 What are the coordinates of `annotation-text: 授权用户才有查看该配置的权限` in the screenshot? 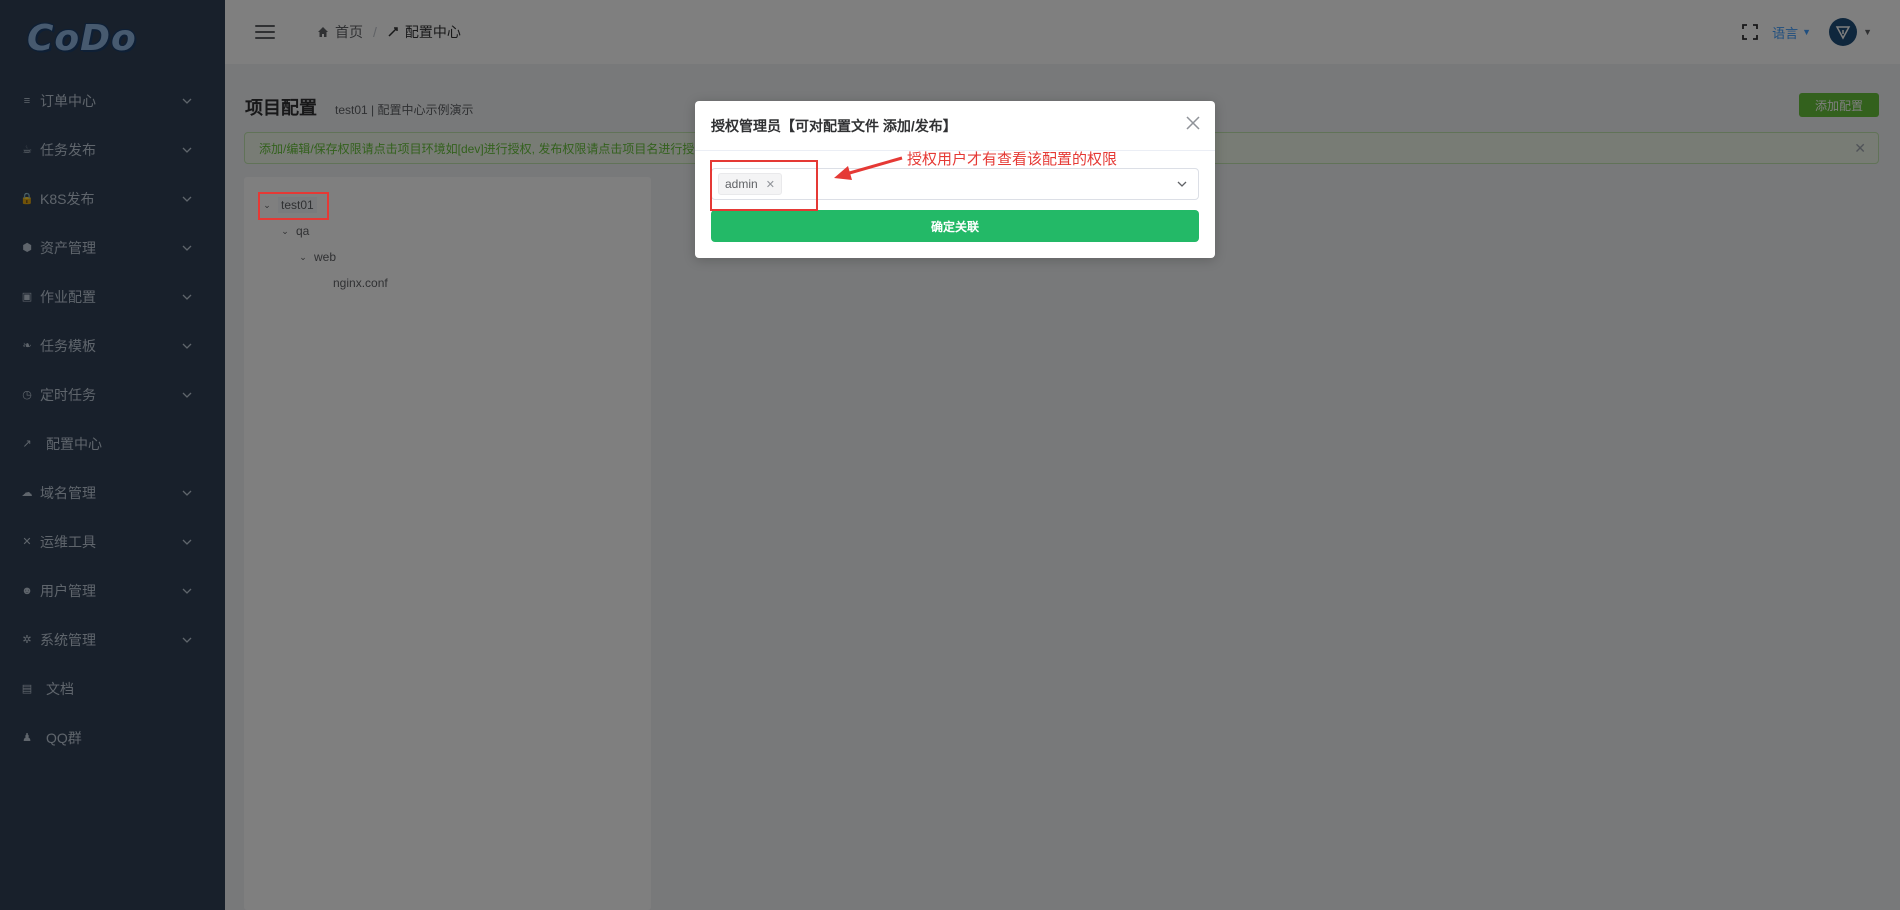 It's located at (1012, 159).